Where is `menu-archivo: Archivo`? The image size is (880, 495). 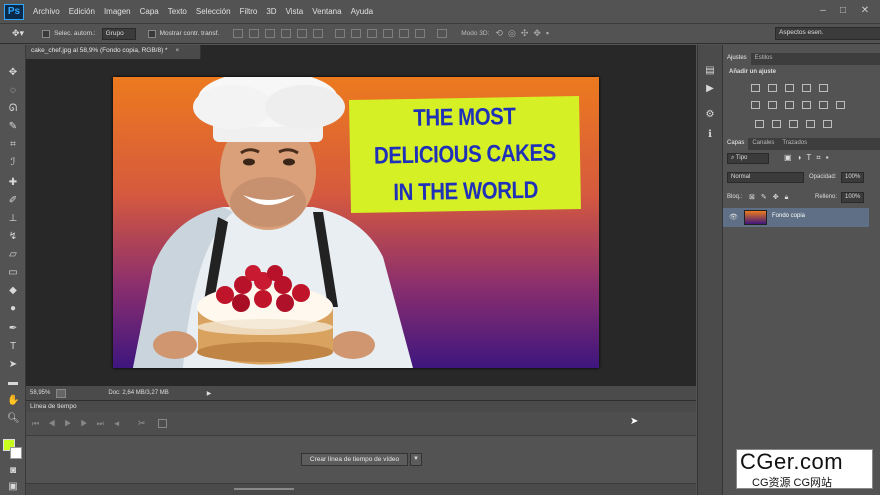 menu-archivo: Archivo is located at coordinates (46, 11).